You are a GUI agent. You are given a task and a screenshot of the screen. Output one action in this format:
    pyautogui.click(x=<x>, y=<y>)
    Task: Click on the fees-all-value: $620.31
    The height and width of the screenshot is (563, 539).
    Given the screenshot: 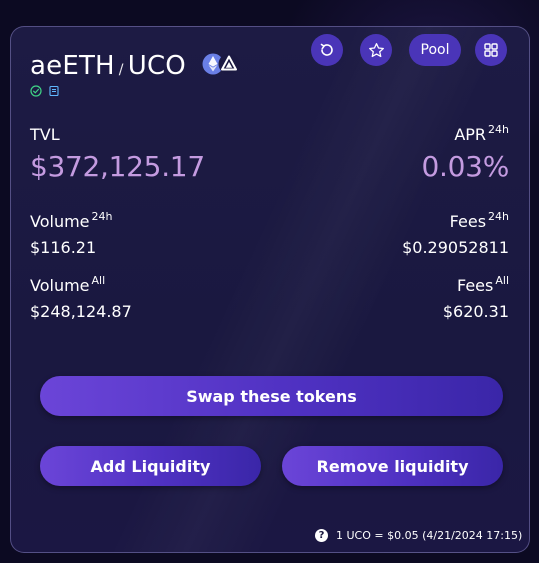 What is the action you would take?
    pyautogui.click(x=475, y=311)
    